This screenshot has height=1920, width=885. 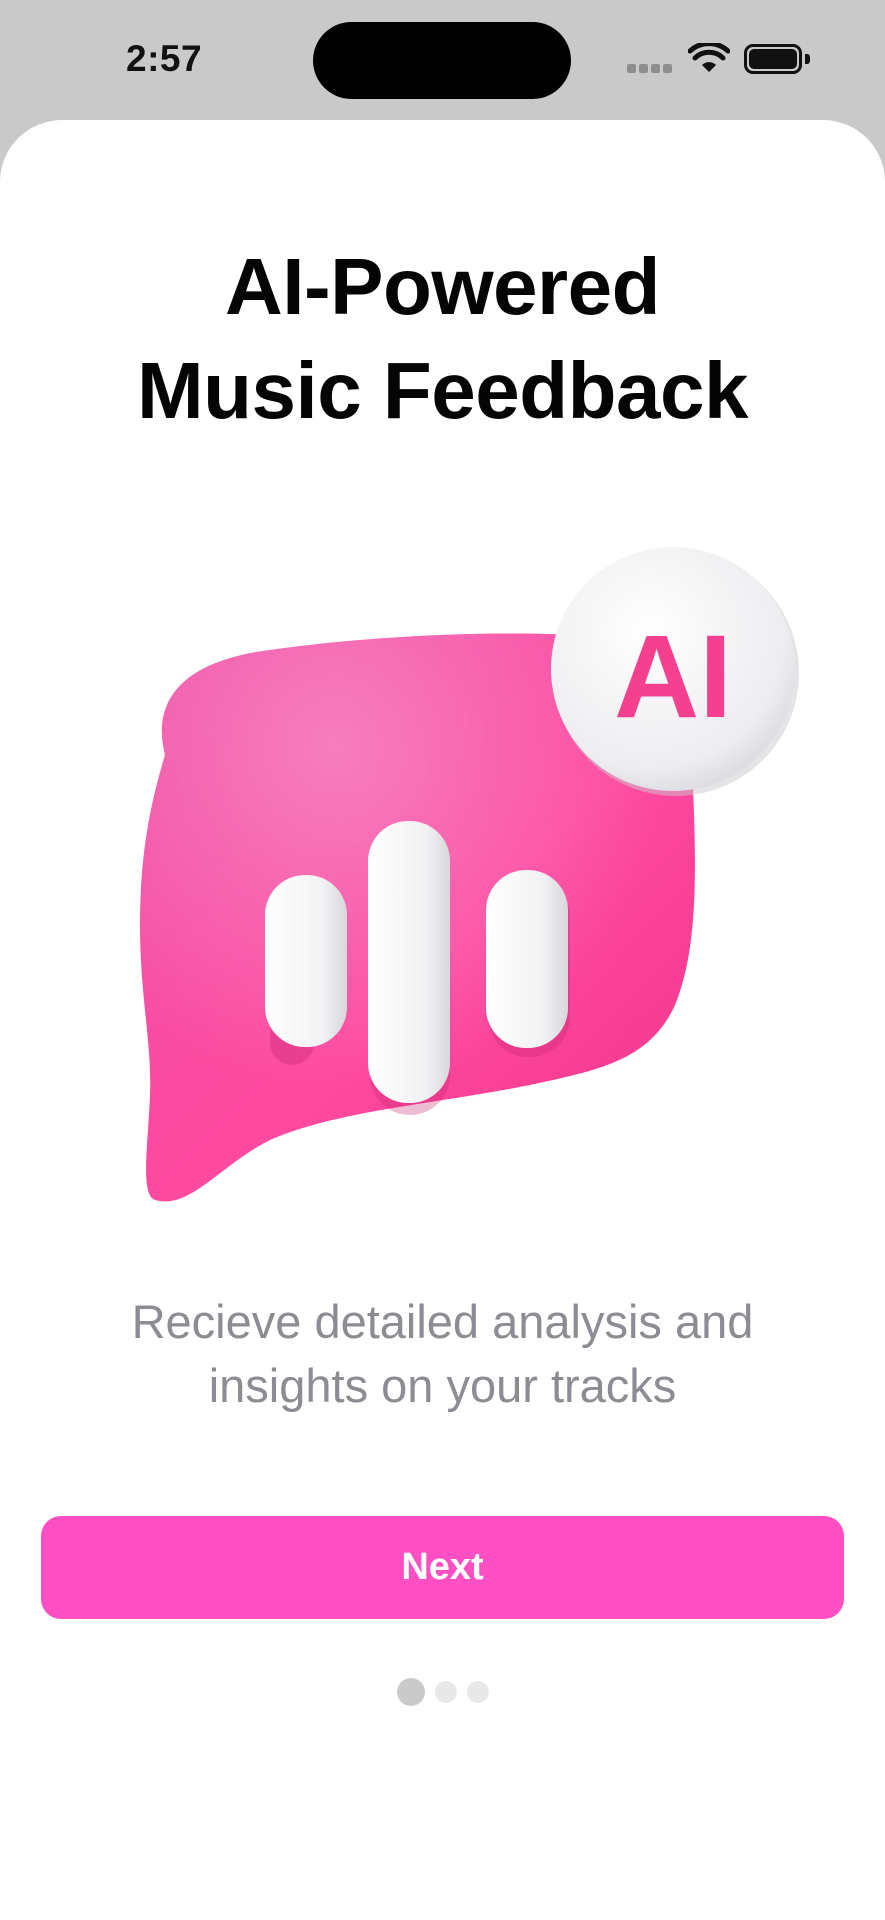 What do you see at coordinates (442, 339) in the screenshot?
I see `page-title: AI-Powered Music Feedback` at bounding box center [442, 339].